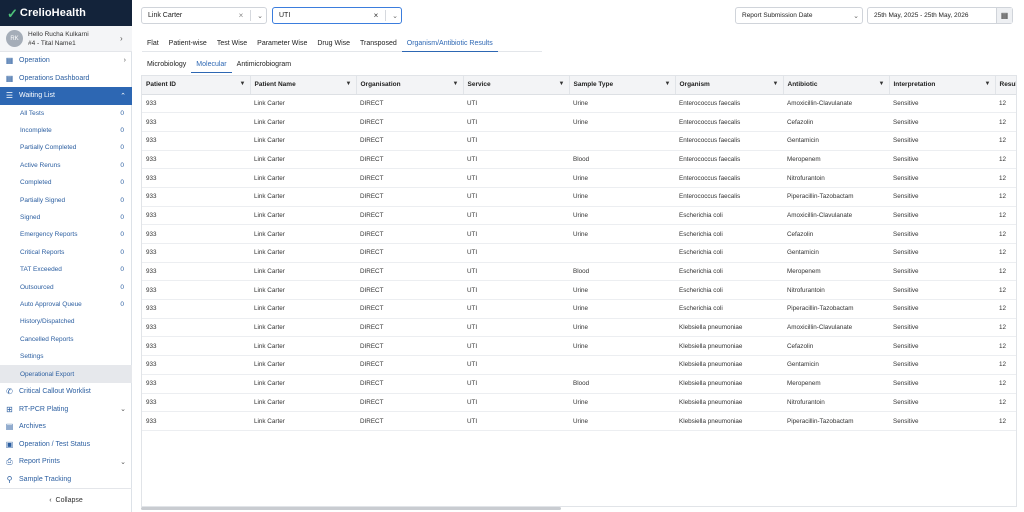 This screenshot has width=1024, height=512. I want to click on collapse-button: ‹ Collapse, so click(66, 500).